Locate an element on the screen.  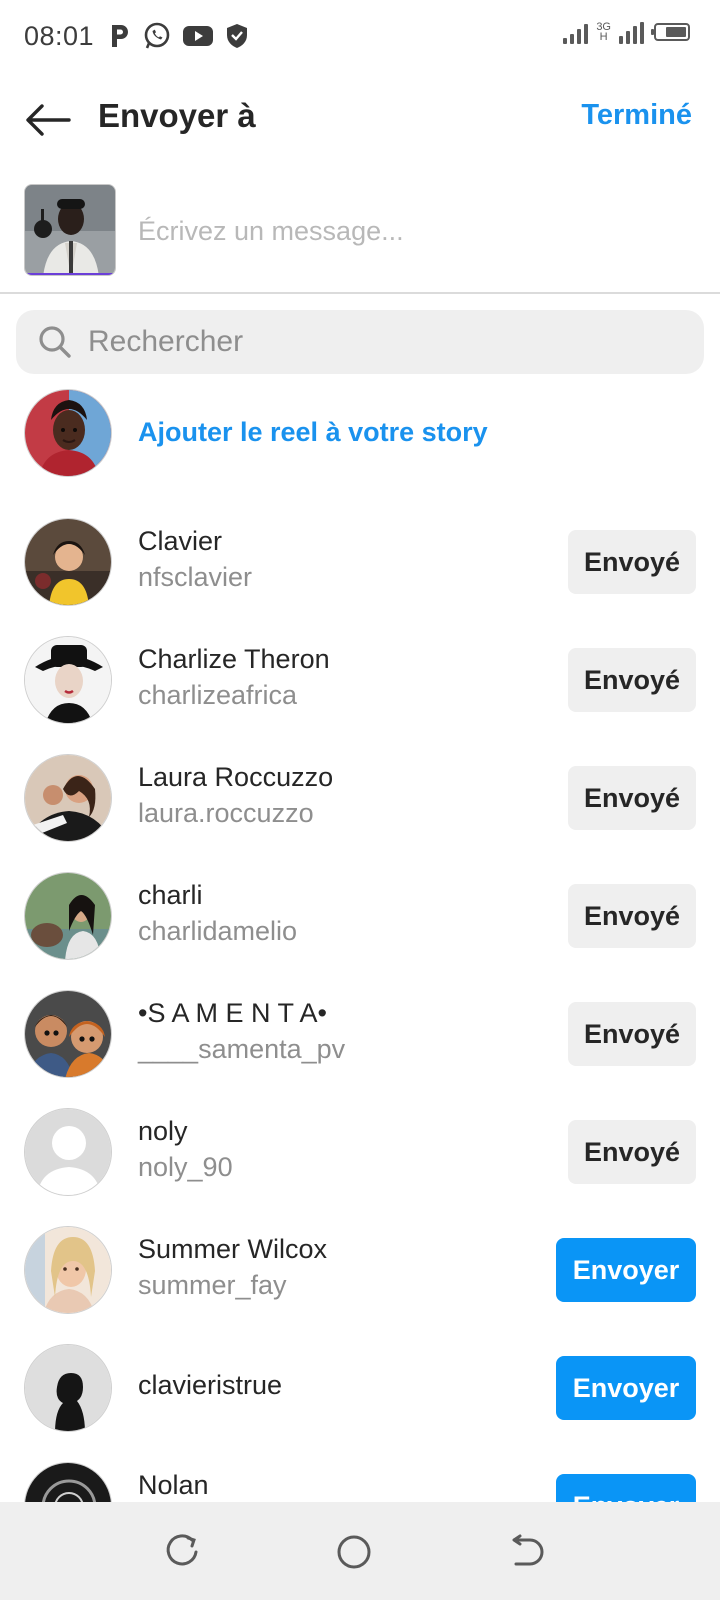
battery-icon is located at coordinates (670, 32).